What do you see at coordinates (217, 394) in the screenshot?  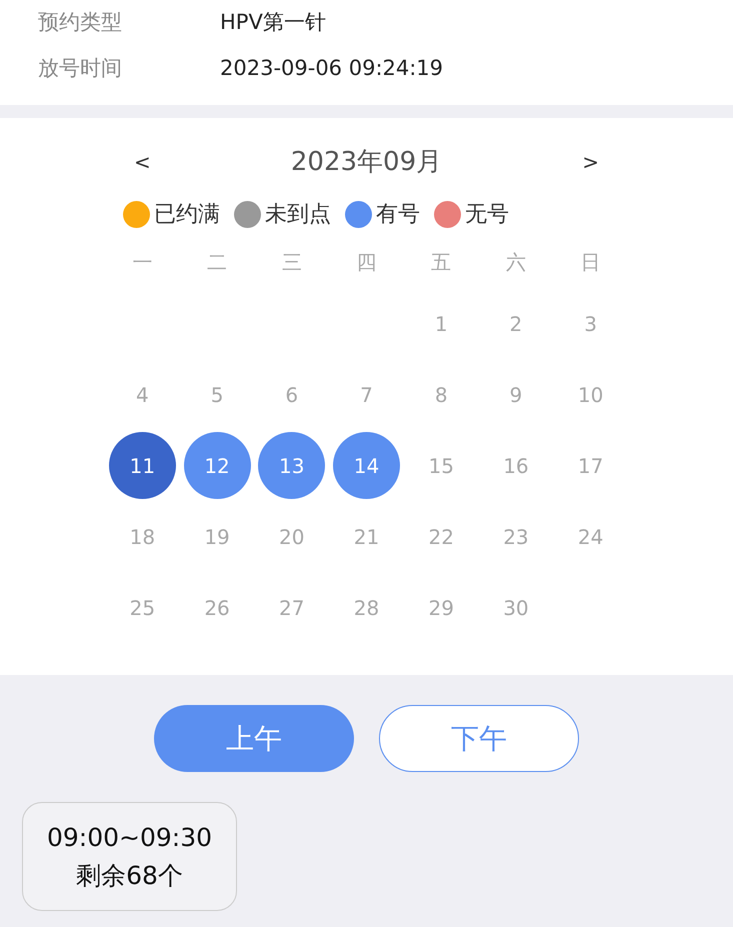 I see `calendar-day: 5` at bounding box center [217, 394].